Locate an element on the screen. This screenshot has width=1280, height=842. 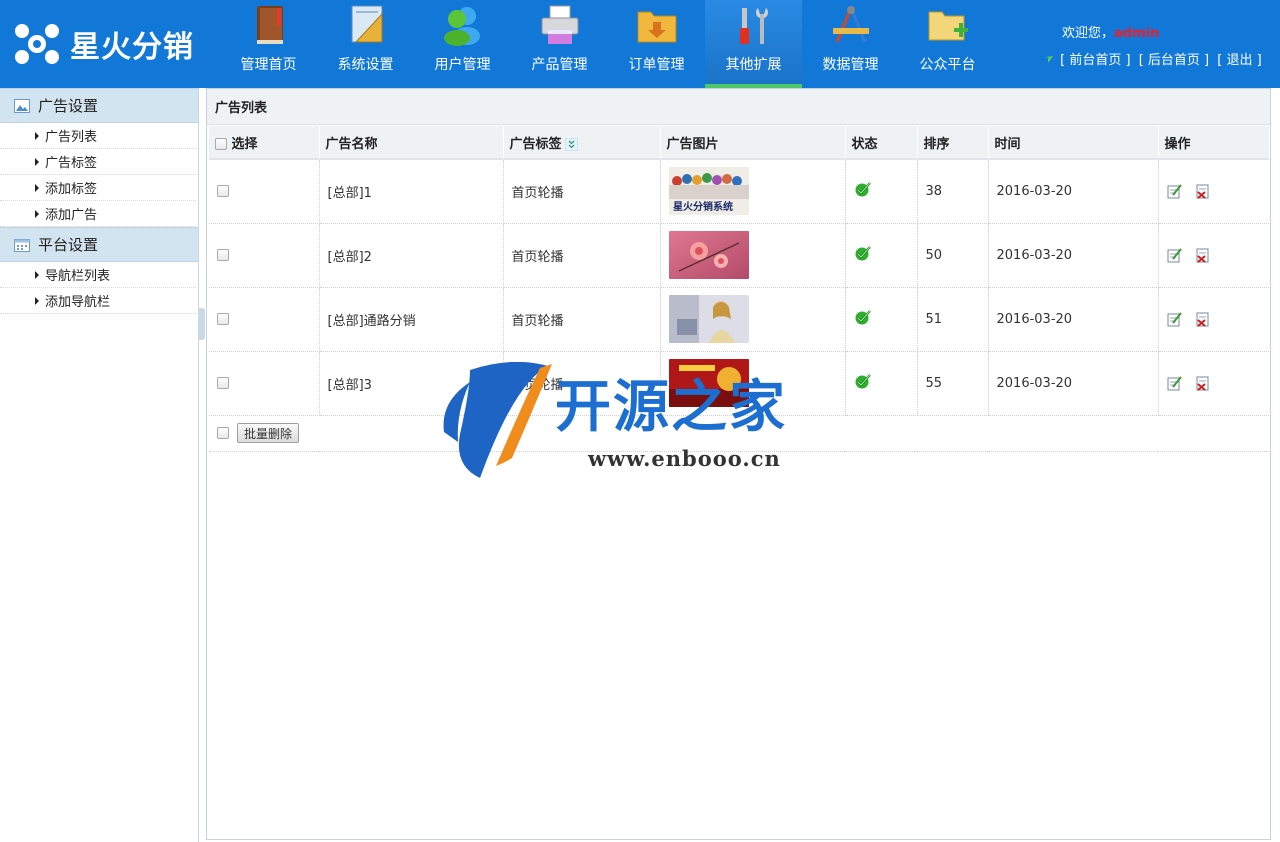
sidebar-item-label: 添加广告 is located at coordinates (71, 215).